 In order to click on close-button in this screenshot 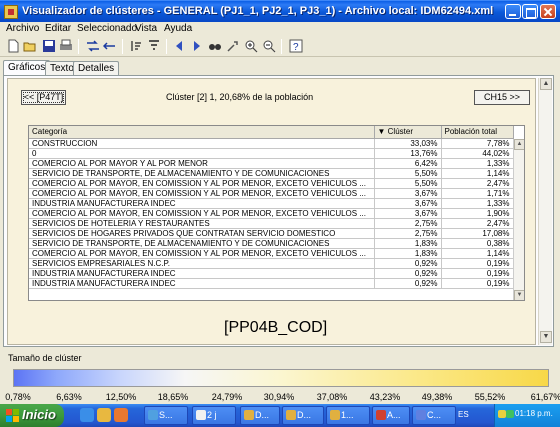, I will do `click(548, 11)`.